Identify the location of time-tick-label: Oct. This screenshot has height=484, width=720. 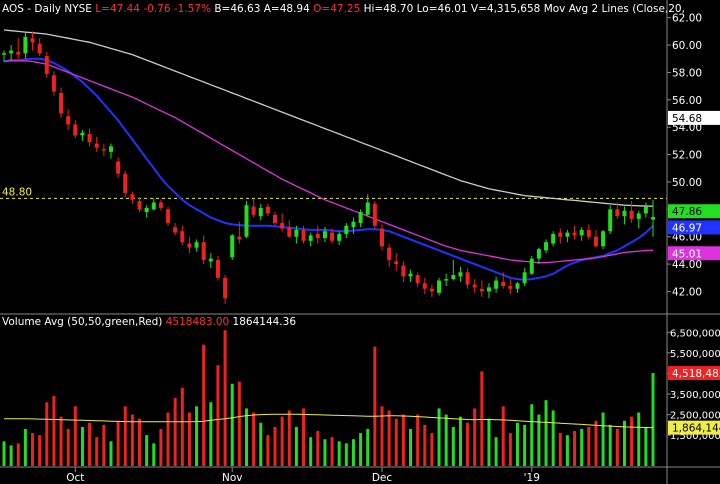
(75, 478).